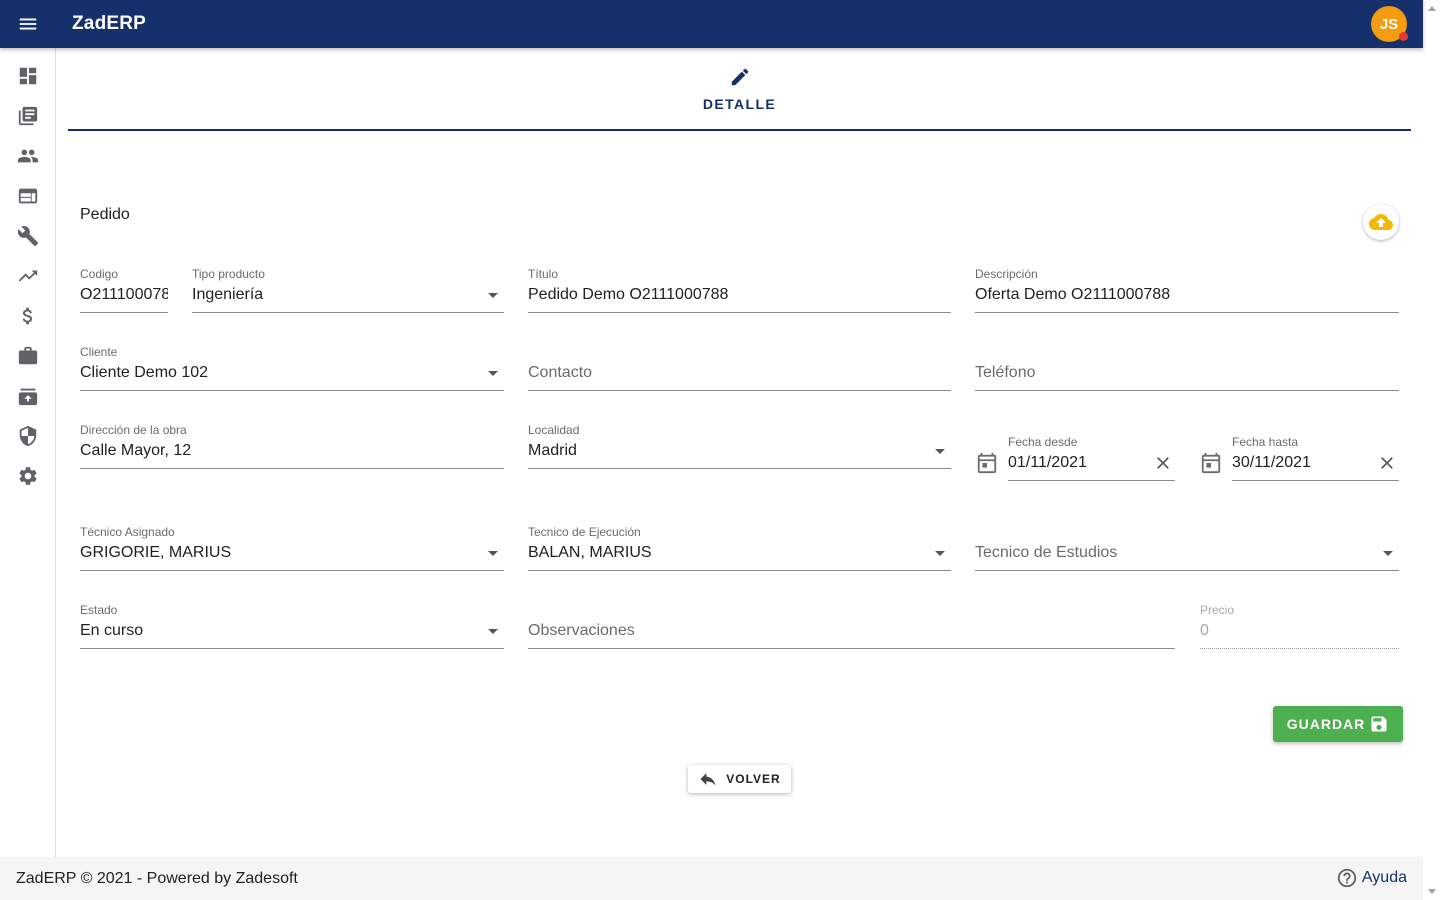 This screenshot has height=900, width=1440. I want to click on fecha-hasta-input: 30/11/2021, so click(1300, 463).